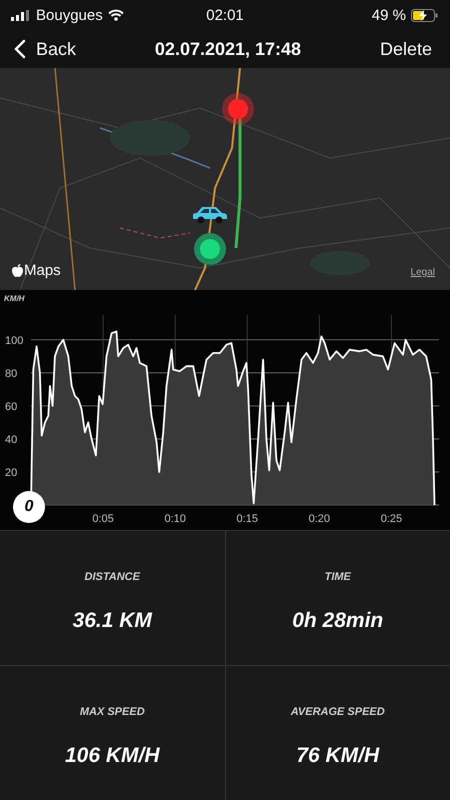  Describe the element at coordinates (424, 15) in the screenshot. I see `battery-charging-icon` at that location.